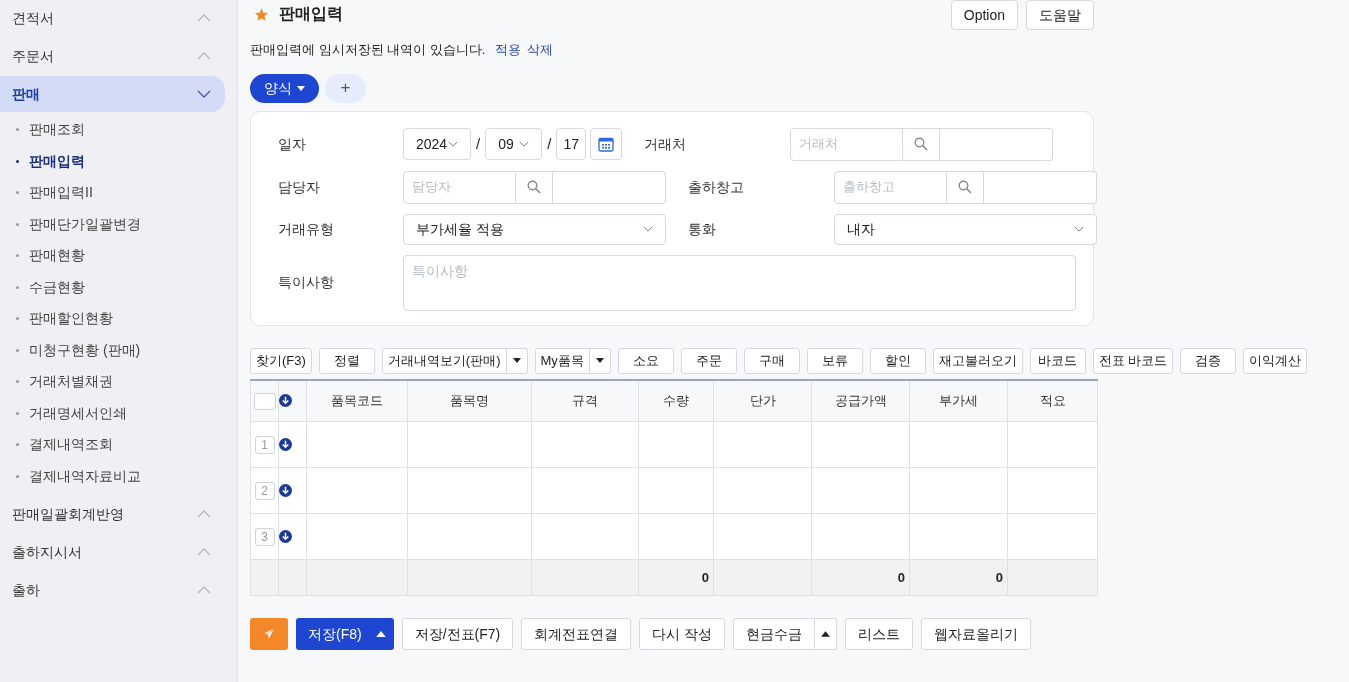  What do you see at coordinates (118, 382) in the screenshot?
I see `sidebar-subitem: 거래처별채권` at bounding box center [118, 382].